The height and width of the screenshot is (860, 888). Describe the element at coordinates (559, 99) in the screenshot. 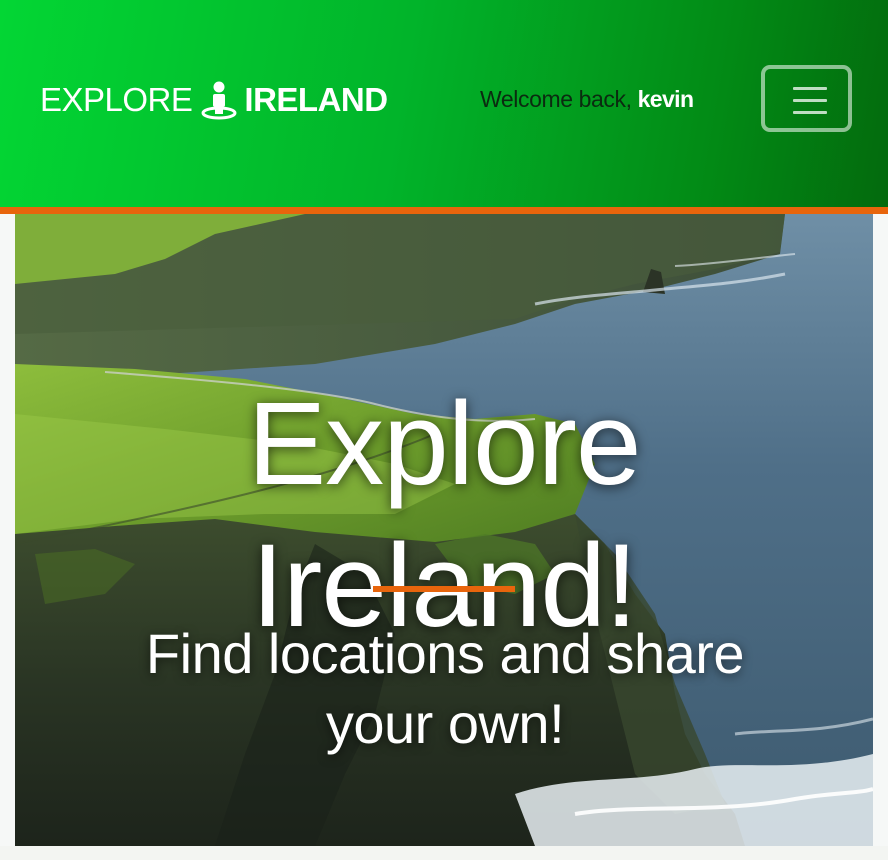

I see `welcome-prefix: Welcome back,` at that location.